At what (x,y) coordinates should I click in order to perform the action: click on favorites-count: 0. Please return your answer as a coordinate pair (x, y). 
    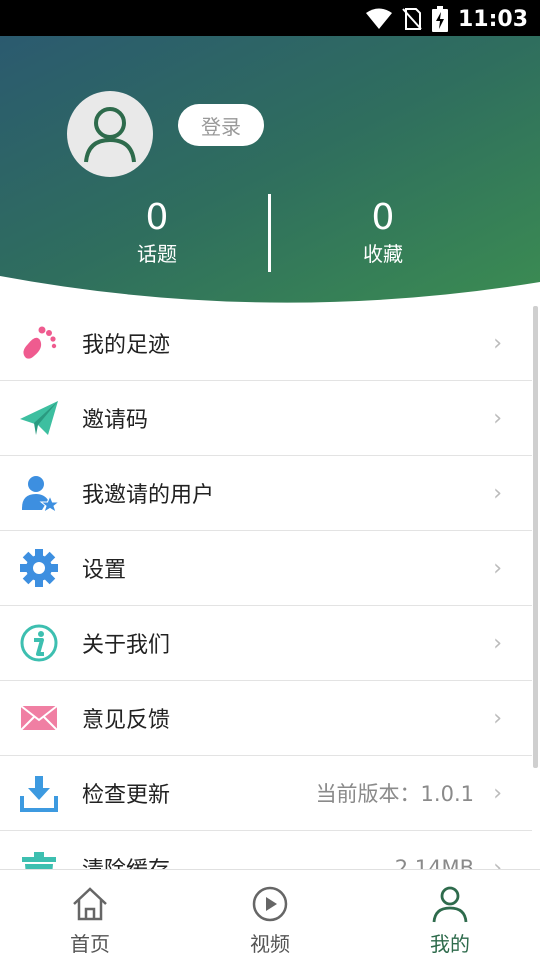
    Looking at the image, I should click on (383, 217).